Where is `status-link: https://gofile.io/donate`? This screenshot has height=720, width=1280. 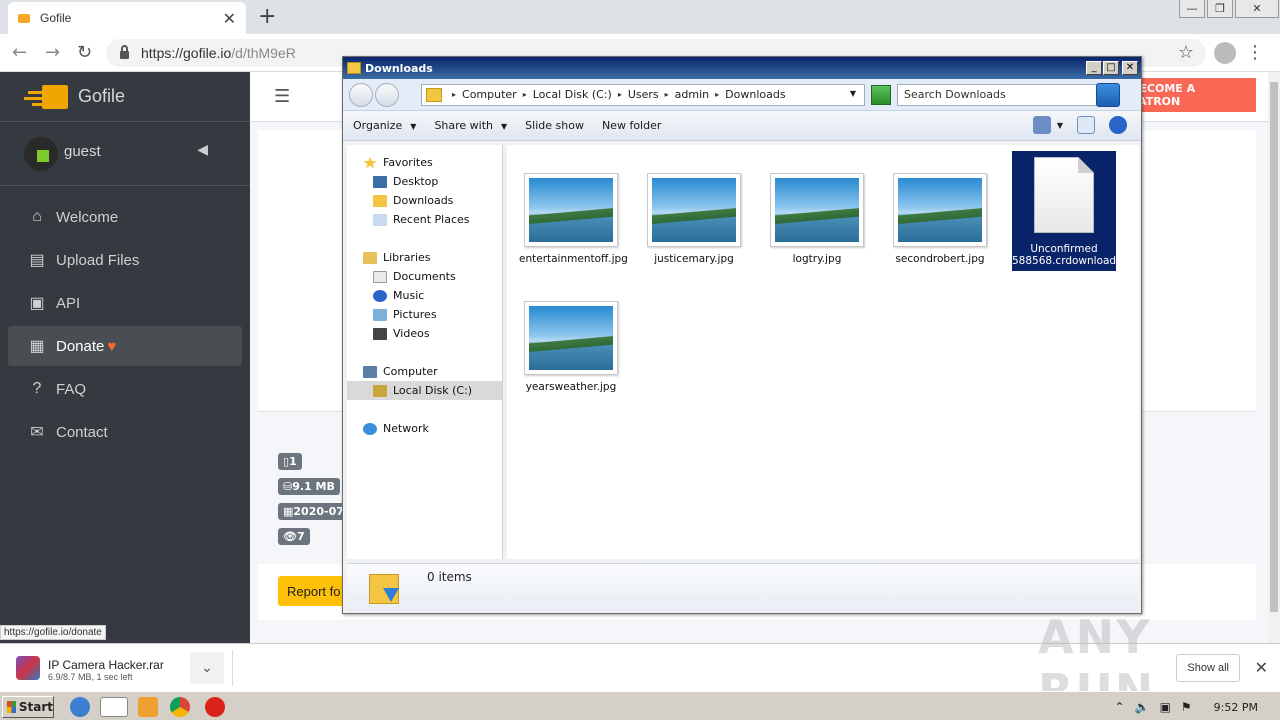 status-link: https://gofile.io/donate is located at coordinates (53, 632).